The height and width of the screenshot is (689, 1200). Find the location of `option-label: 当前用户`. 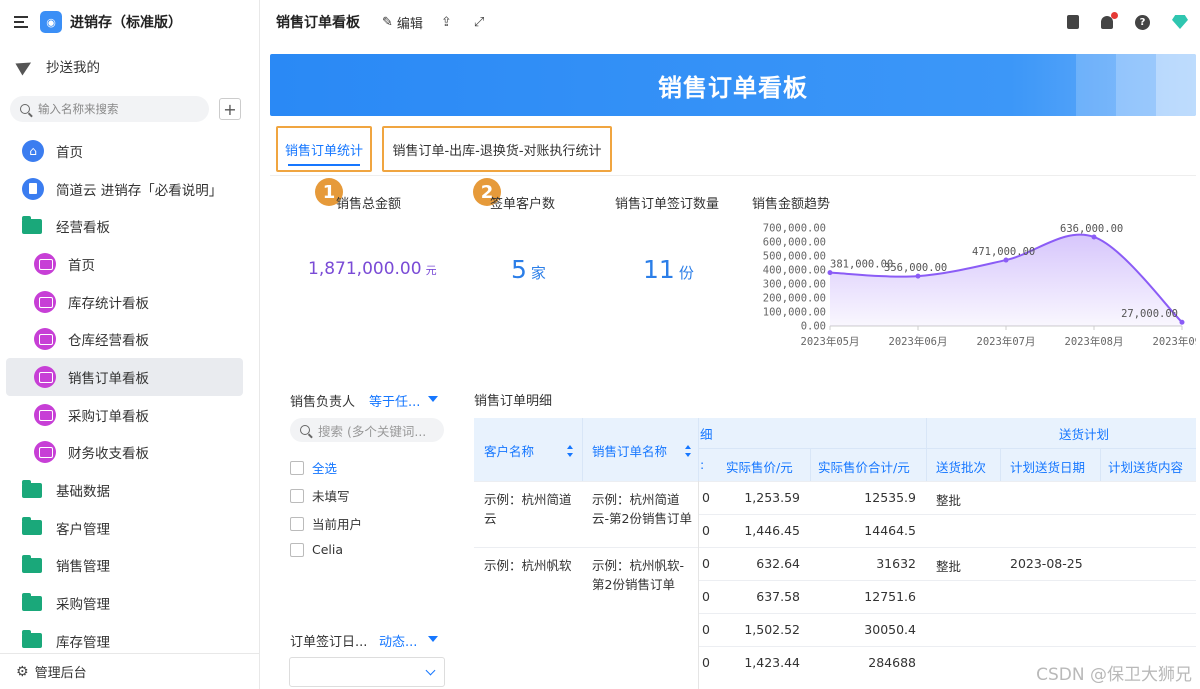

option-label: 当前用户 is located at coordinates (337, 524).